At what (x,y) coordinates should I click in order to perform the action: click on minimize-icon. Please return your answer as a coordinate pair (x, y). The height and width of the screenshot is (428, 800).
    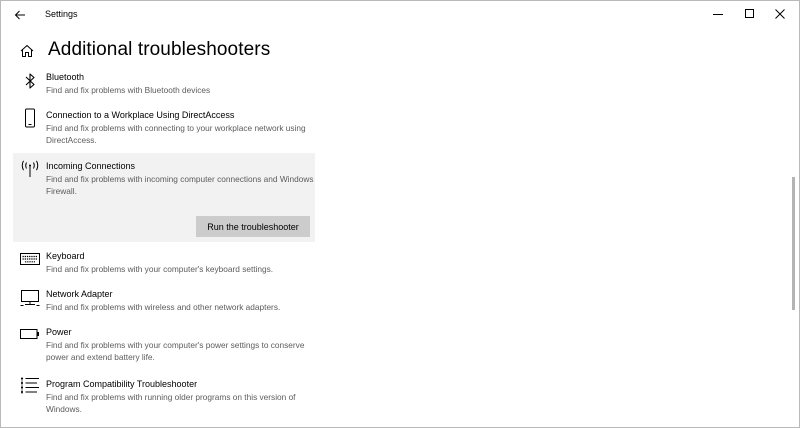
    Looking at the image, I should click on (718, 14).